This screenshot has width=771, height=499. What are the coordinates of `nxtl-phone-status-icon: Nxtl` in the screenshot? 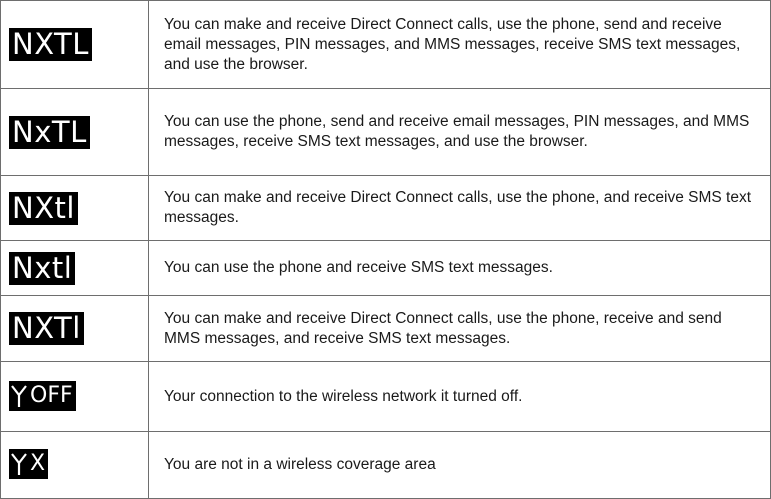 It's located at (42, 268).